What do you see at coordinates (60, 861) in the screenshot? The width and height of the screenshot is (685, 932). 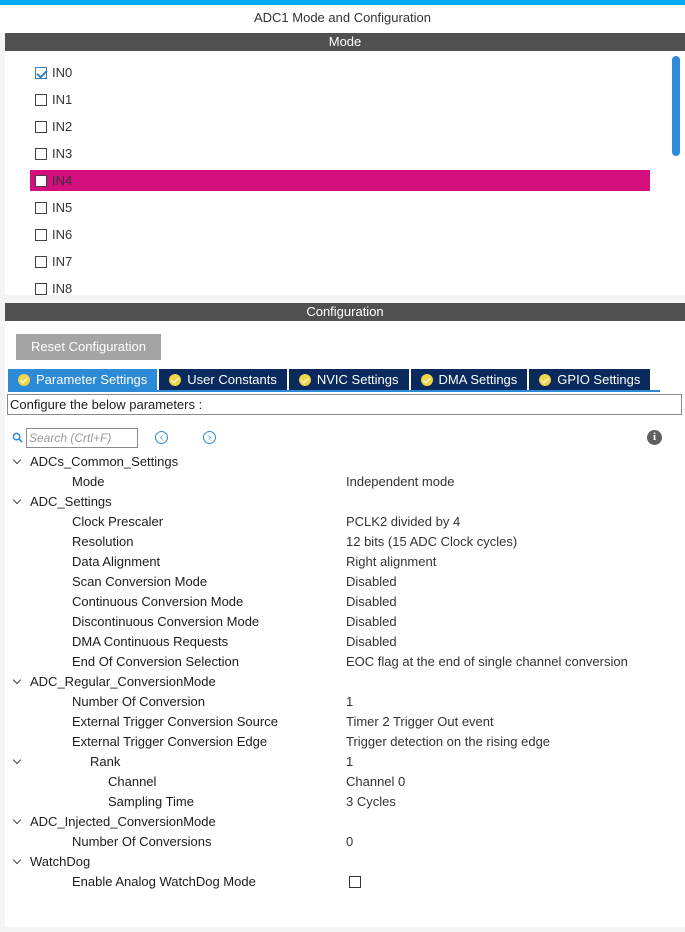 I see `param-group-label: WatchDog` at bounding box center [60, 861].